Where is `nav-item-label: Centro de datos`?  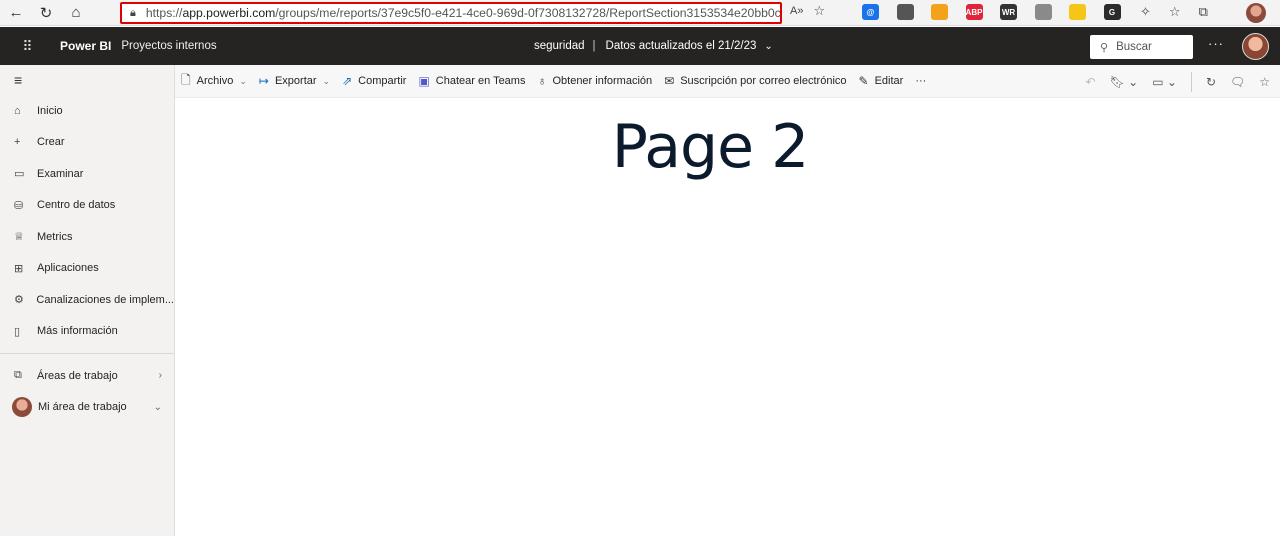
nav-item-label: Centro de datos is located at coordinates (76, 205).